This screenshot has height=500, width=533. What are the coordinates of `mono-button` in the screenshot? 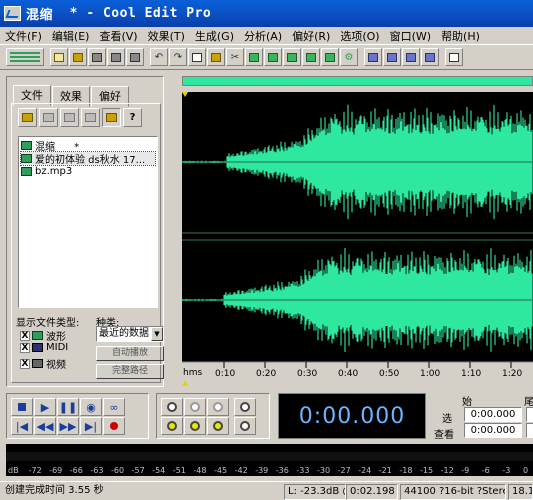 It's located at (311, 57).